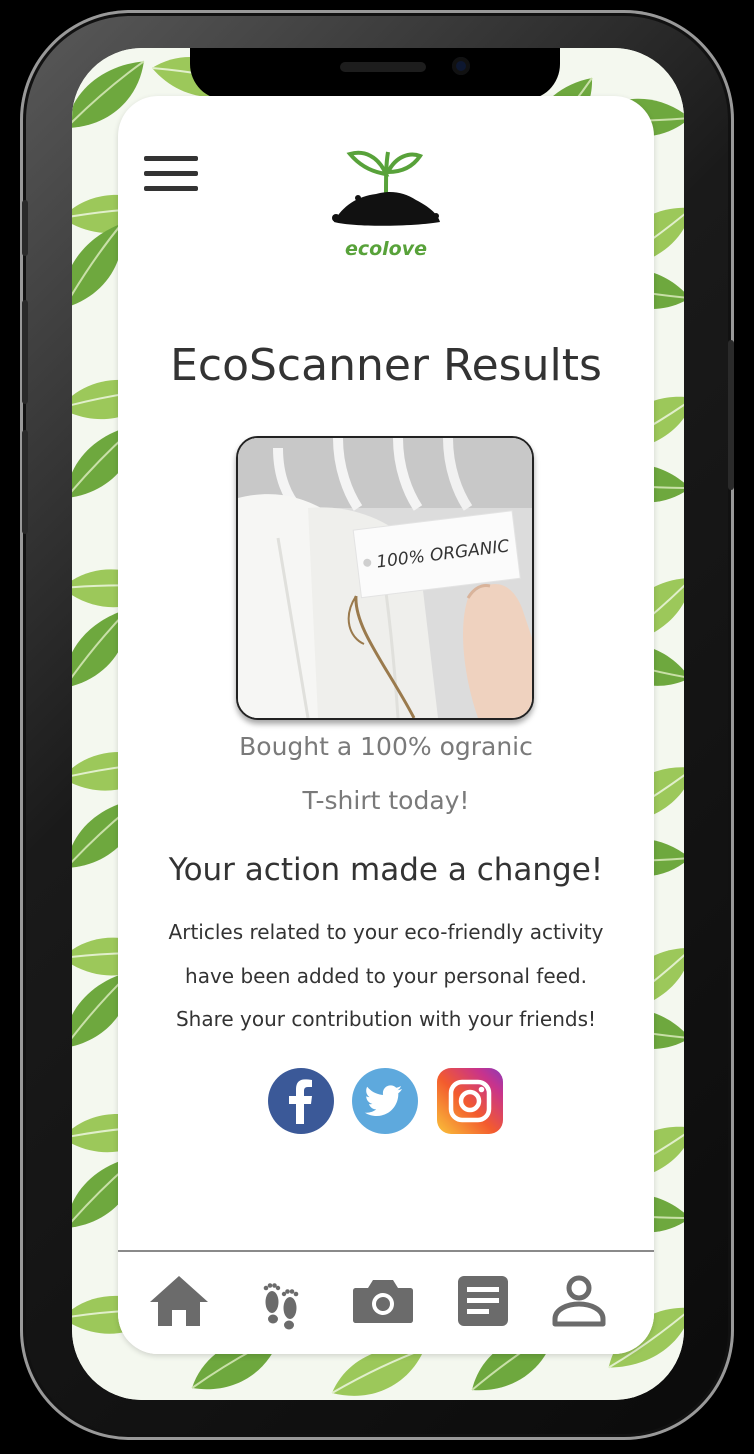  What do you see at coordinates (25, 352) in the screenshot?
I see `volume-up-button` at bounding box center [25, 352].